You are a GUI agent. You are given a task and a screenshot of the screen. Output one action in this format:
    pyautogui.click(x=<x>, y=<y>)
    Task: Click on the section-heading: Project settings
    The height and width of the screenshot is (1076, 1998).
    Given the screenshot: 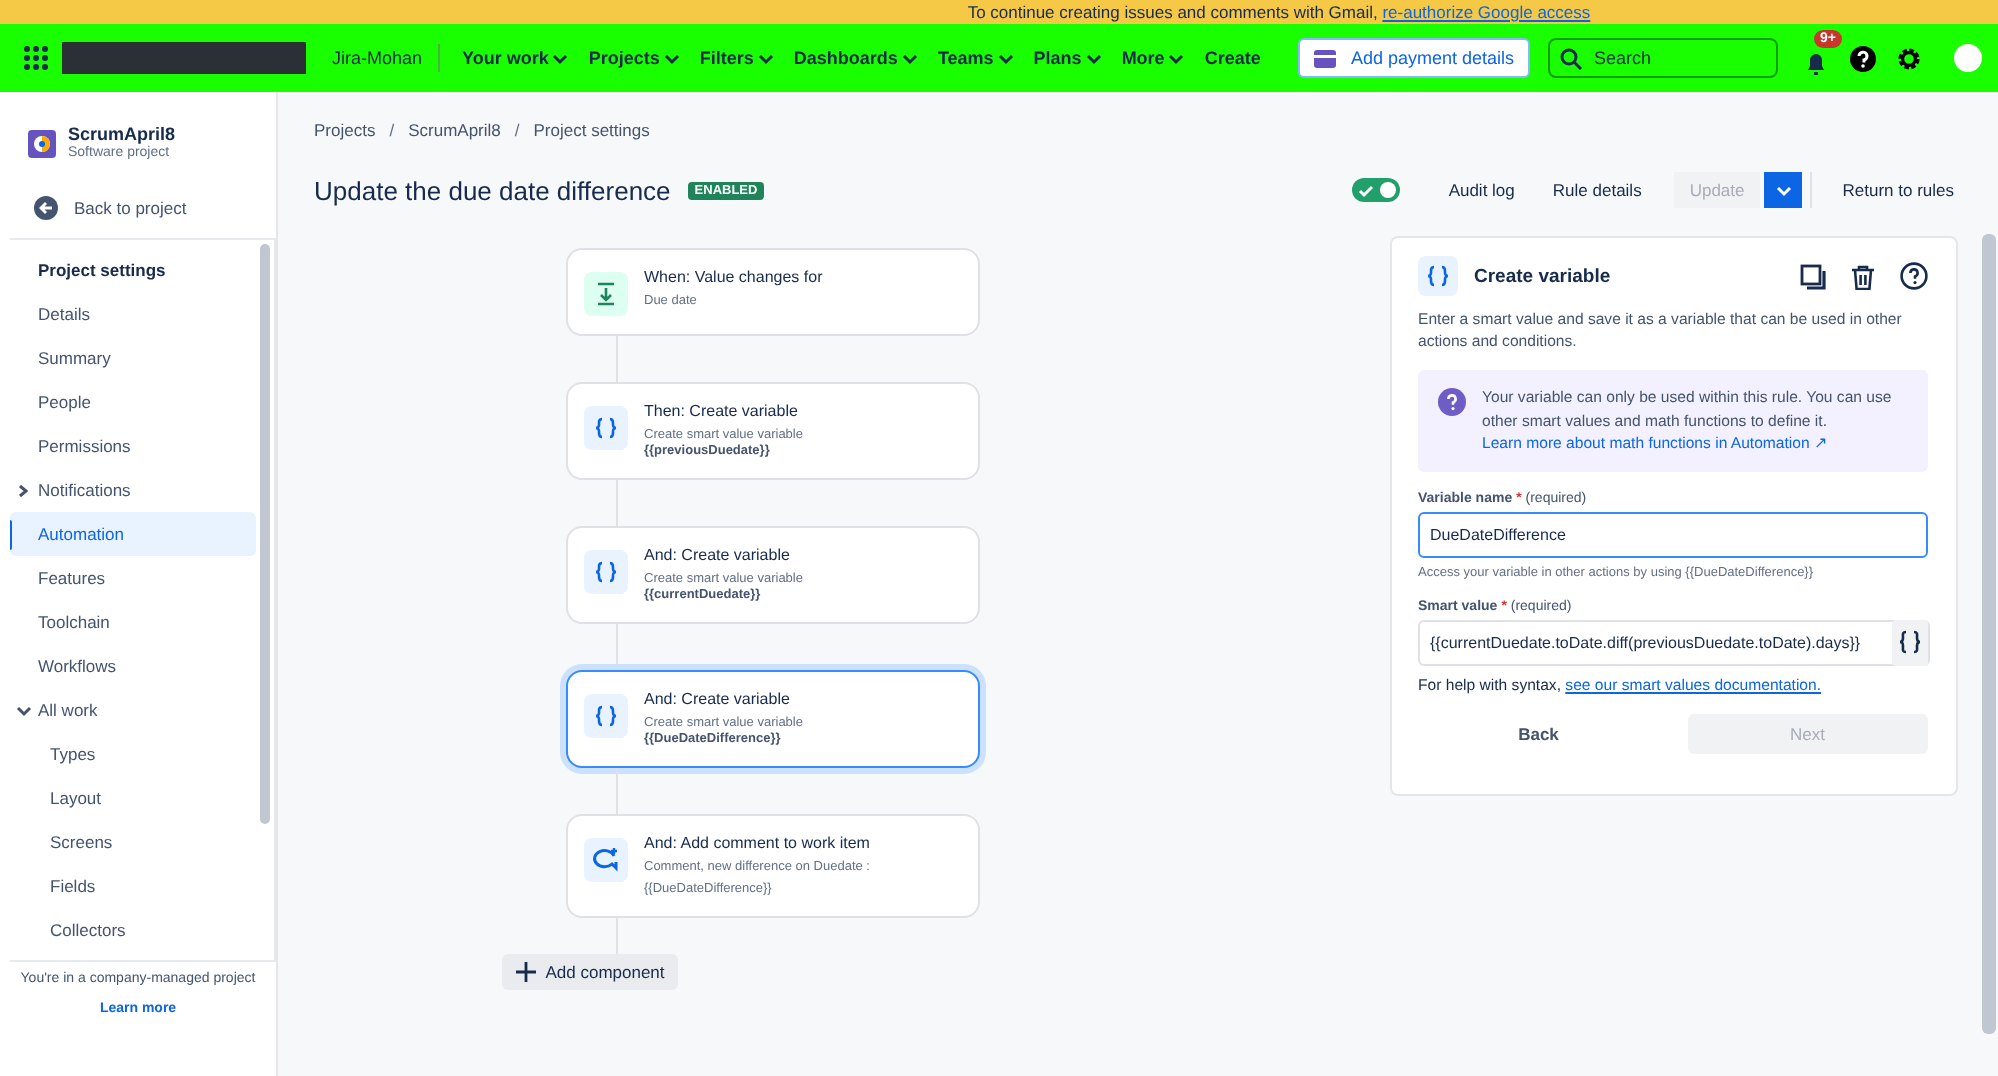 What is the action you would take?
    pyautogui.click(x=102, y=271)
    